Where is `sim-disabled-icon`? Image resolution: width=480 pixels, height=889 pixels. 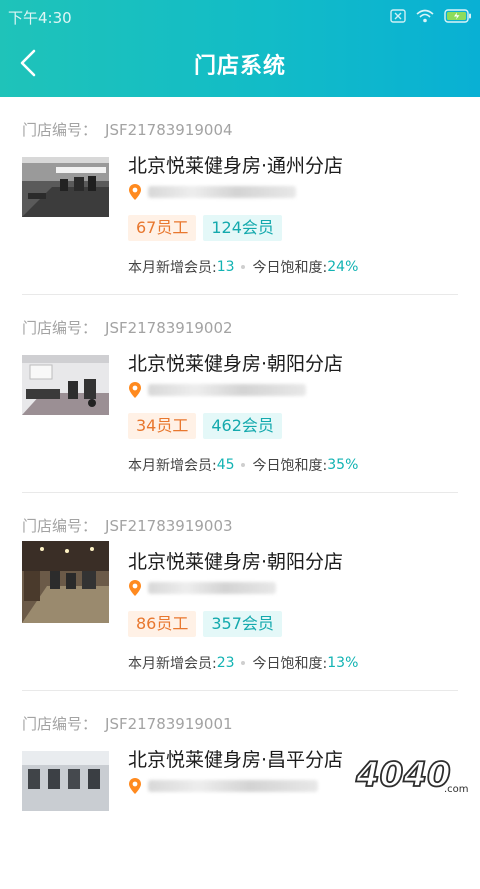 sim-disabled-icon is located at coordinates (398, 16).